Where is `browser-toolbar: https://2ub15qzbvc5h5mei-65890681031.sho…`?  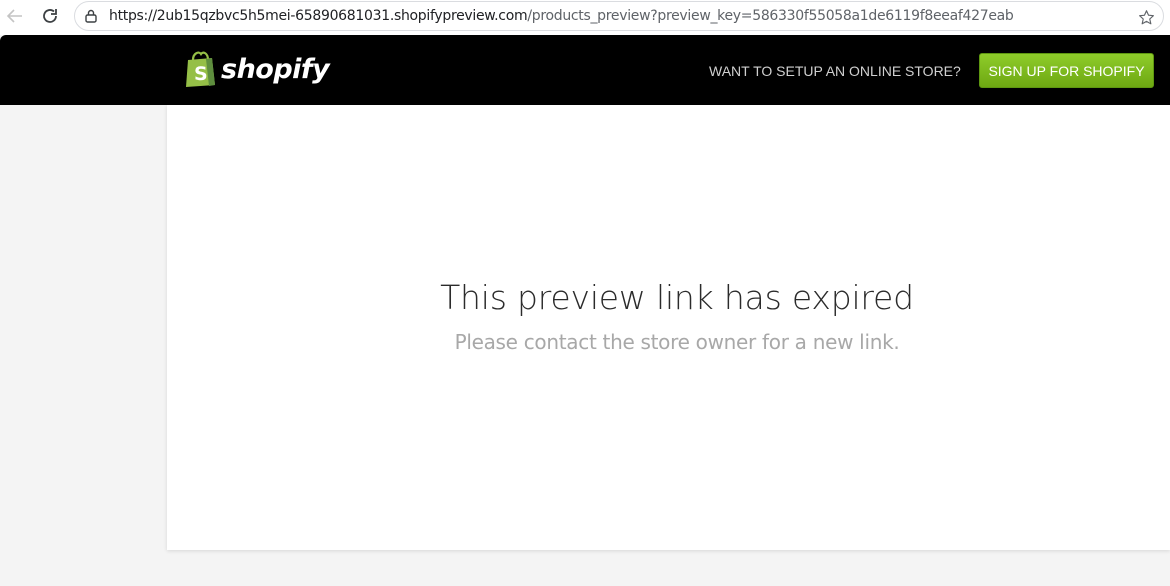
browser-toolbar: https://2ub15qzbvc5h5mei-65890681031.sho… is located at coordinates (585, 17).